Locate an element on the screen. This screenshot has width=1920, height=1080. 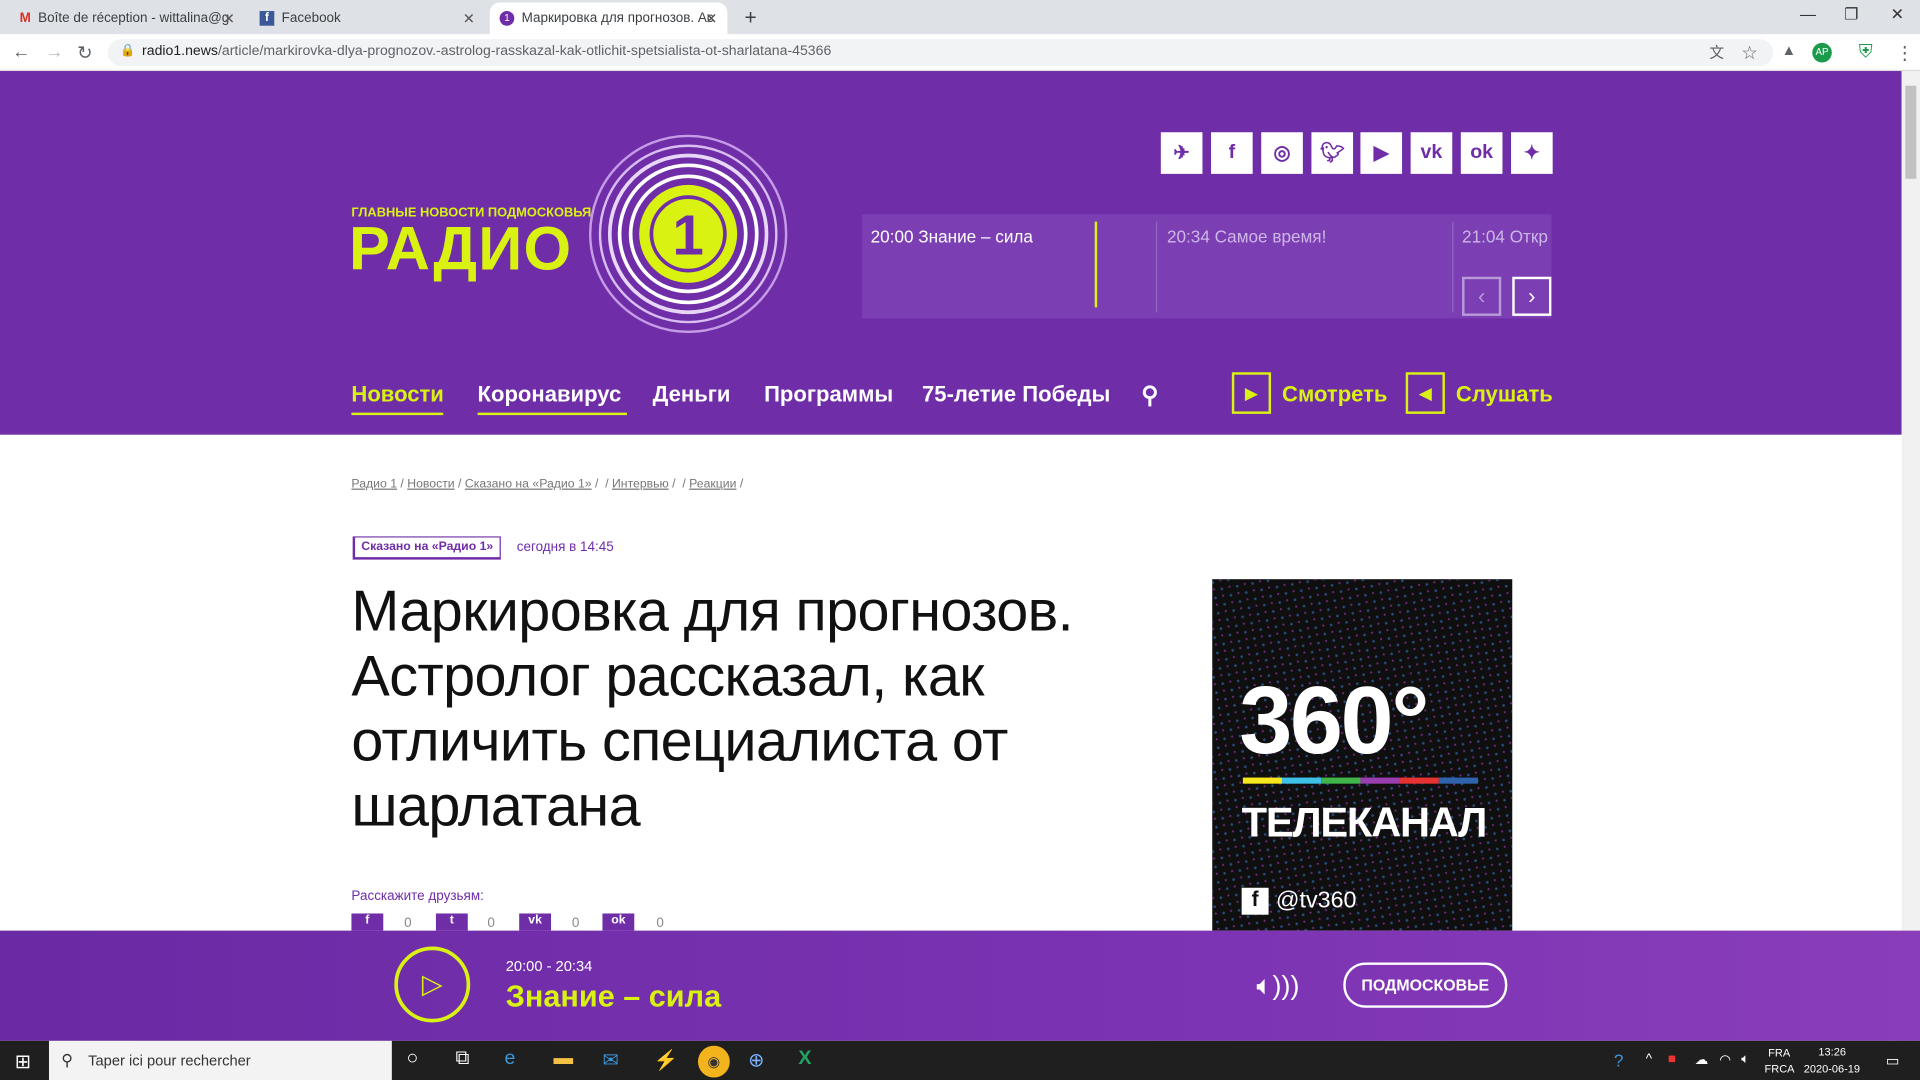
logo-number: 1 is located at coordinates (688, 235).